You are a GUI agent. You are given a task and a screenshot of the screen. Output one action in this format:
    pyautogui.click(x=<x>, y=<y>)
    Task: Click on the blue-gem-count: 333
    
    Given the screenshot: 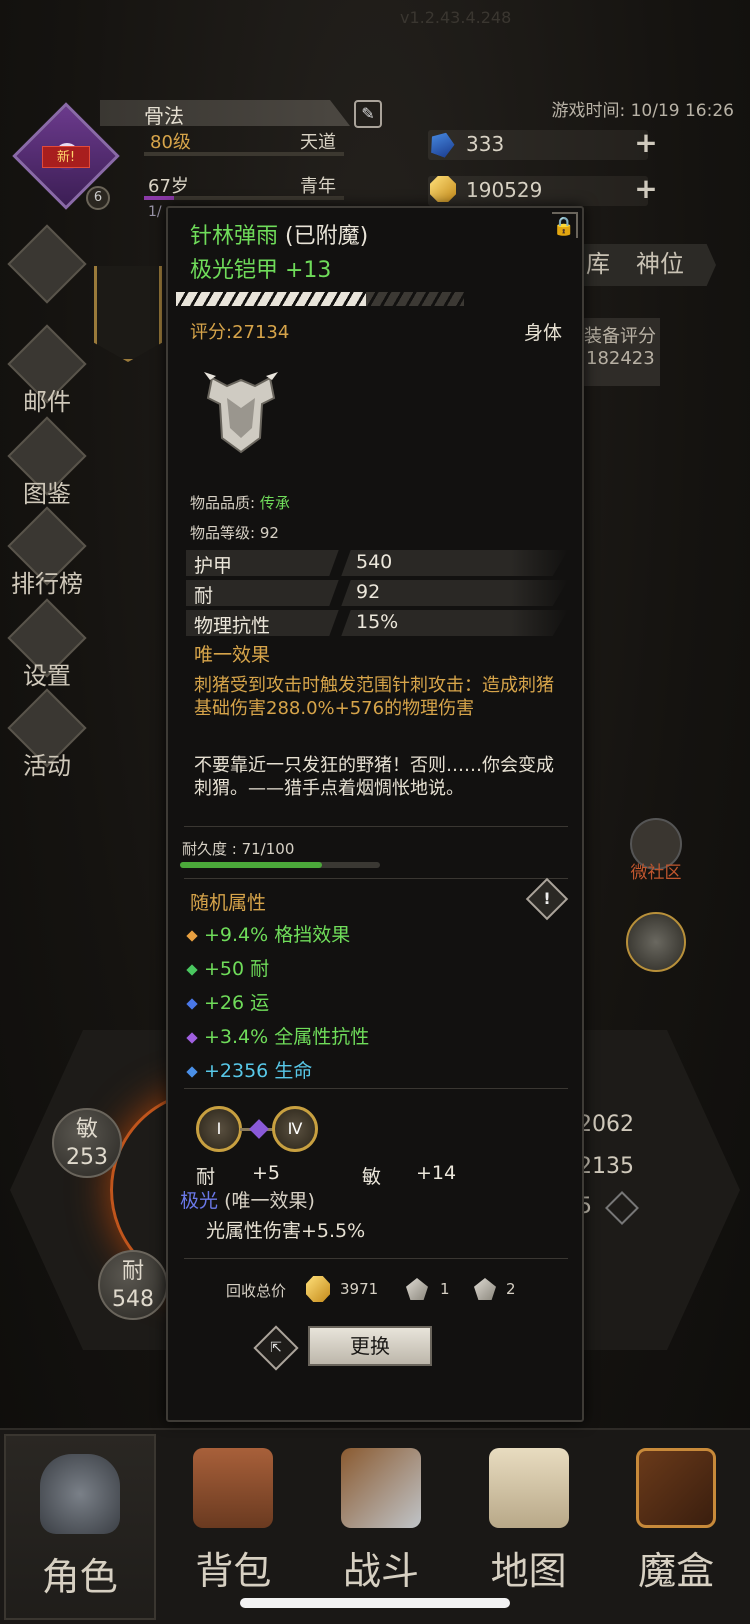 What is the action you would take?
    pyautogui.click(x=485, y=144)
    